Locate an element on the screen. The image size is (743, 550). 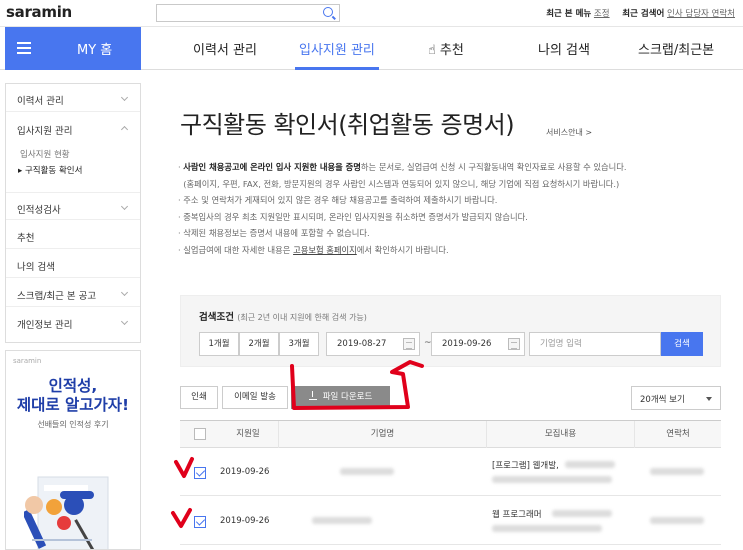
select-all-checkbox is located at coordinates (200, 434).